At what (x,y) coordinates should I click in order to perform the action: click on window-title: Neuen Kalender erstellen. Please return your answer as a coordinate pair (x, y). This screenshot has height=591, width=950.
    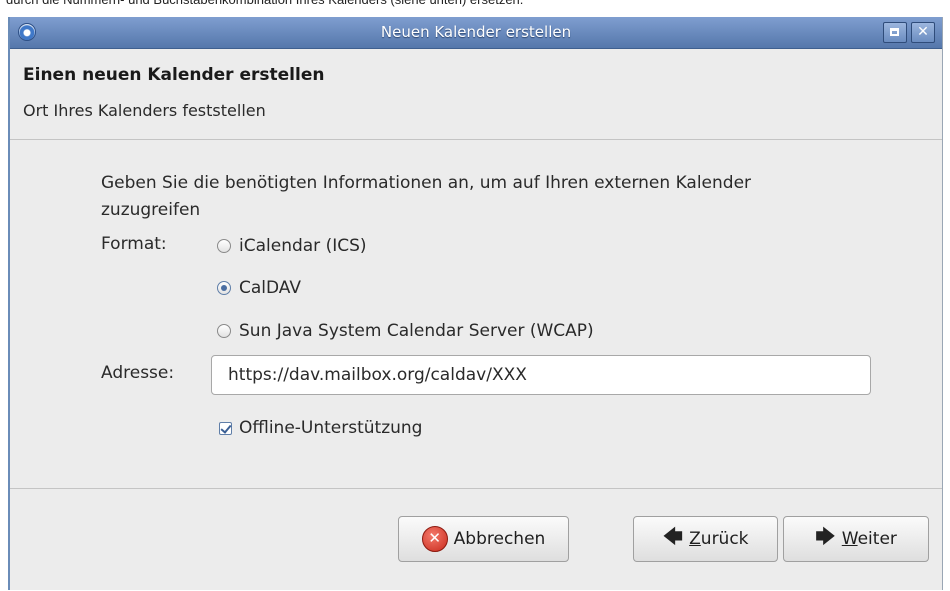
    Looking at the image, I should click on (476, 32).